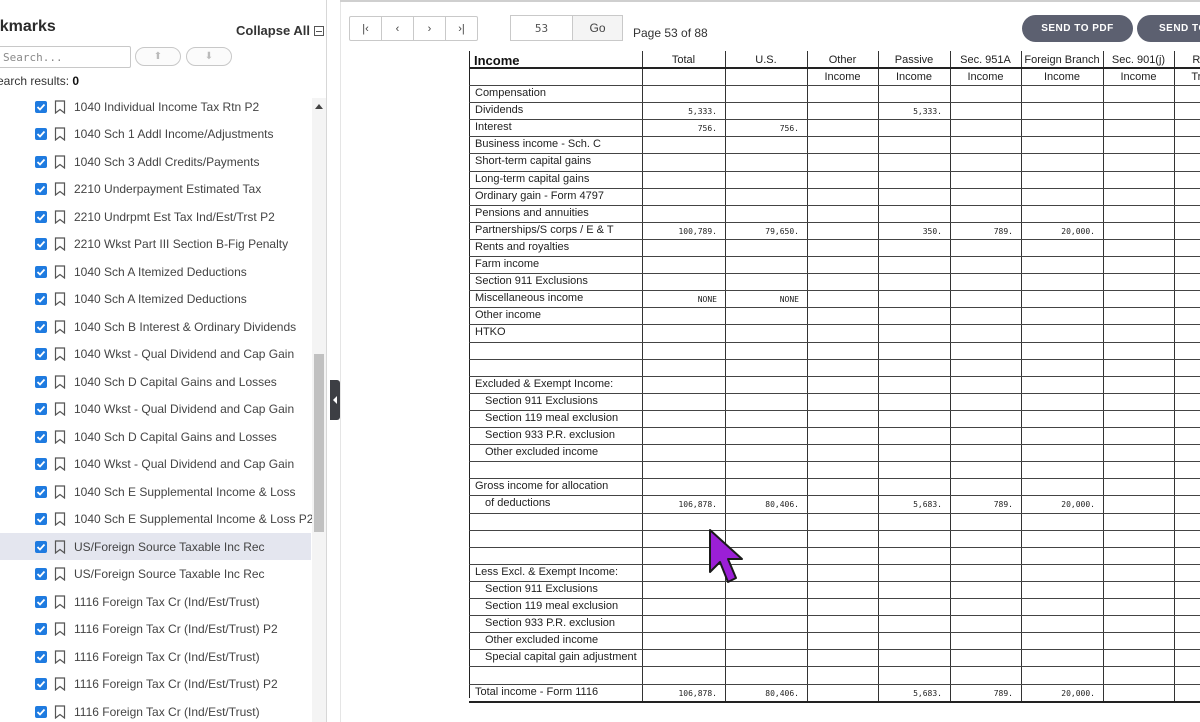 This screenshot has height=722, width=1200. What do you see at coordinates (167, 161) in the screenshot?
I see `bookmark-label: 1040 Sch 3 Addl Credits/Payments` at bounding box center [167, 161].